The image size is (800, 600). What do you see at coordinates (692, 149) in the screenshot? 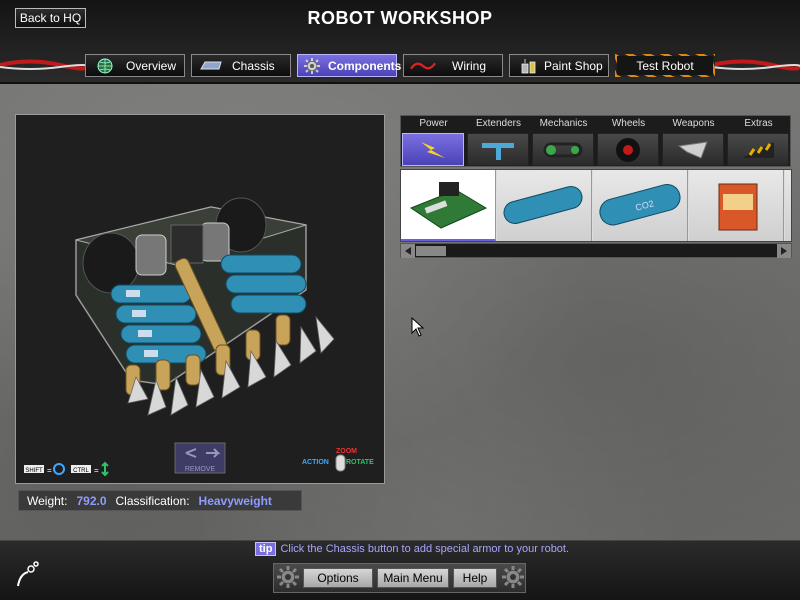
I see `blade-icon` at bounding box center [692, 149].